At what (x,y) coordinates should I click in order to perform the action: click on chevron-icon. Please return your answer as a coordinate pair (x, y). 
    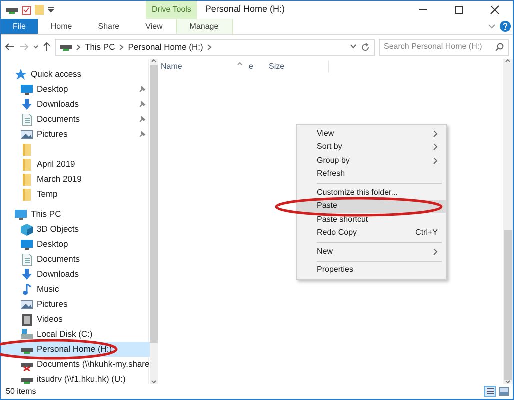
    Looking at the image, I should click on (492, 27).